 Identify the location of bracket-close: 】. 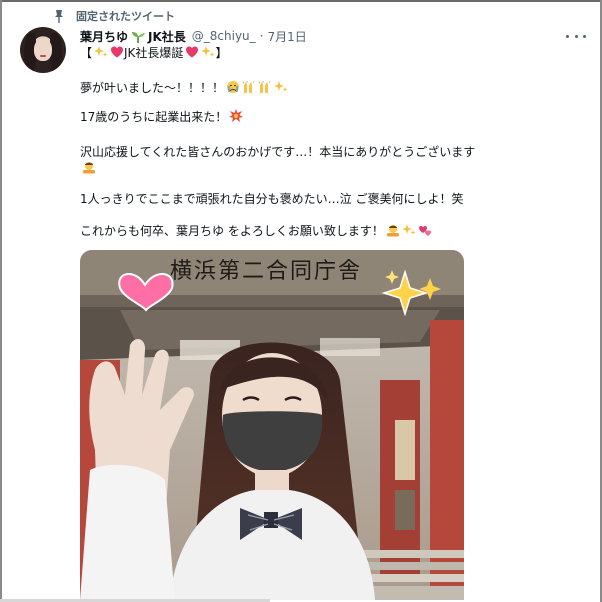
(221, 53).